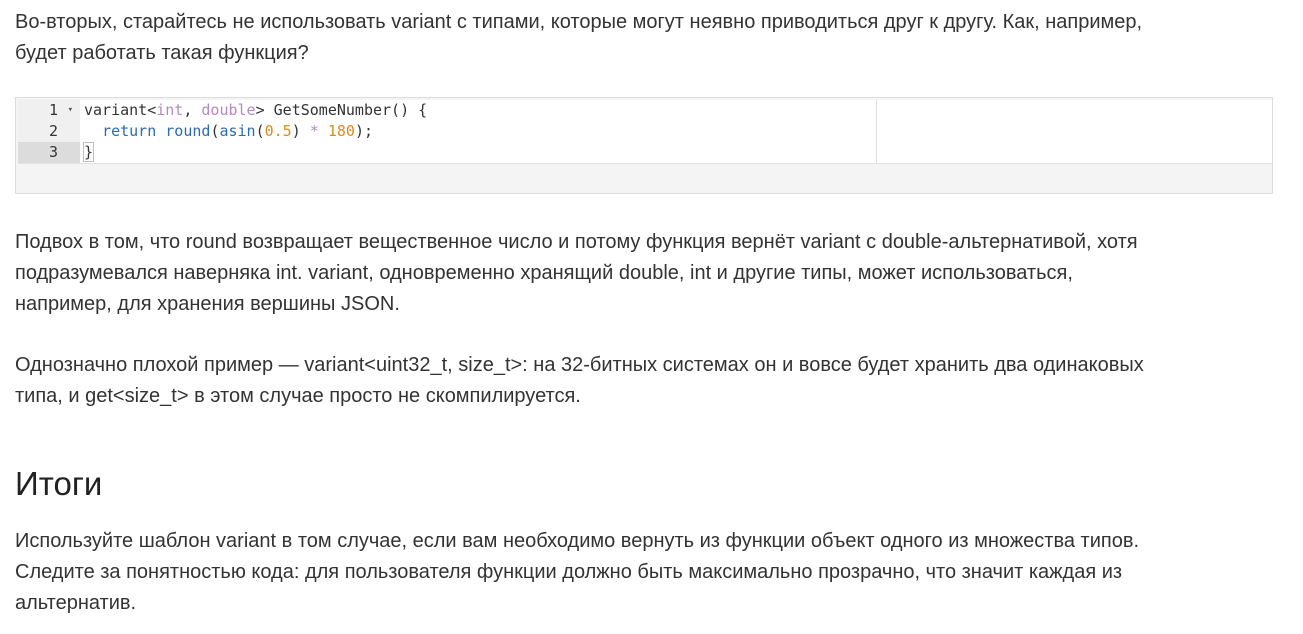  I want to click on line-number-gutter: 1 ▾ 2 3, so click(49, 131).